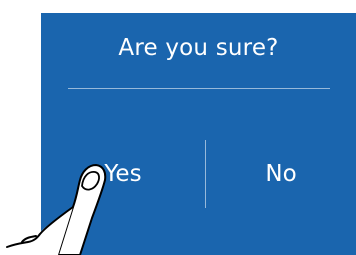 The height and width of the screenshot is (255, 356). What do you see at coordinates (198, 48) in the screenshot?
I see `dialog-title: Are you sure?` at bounding box center [198, 48].